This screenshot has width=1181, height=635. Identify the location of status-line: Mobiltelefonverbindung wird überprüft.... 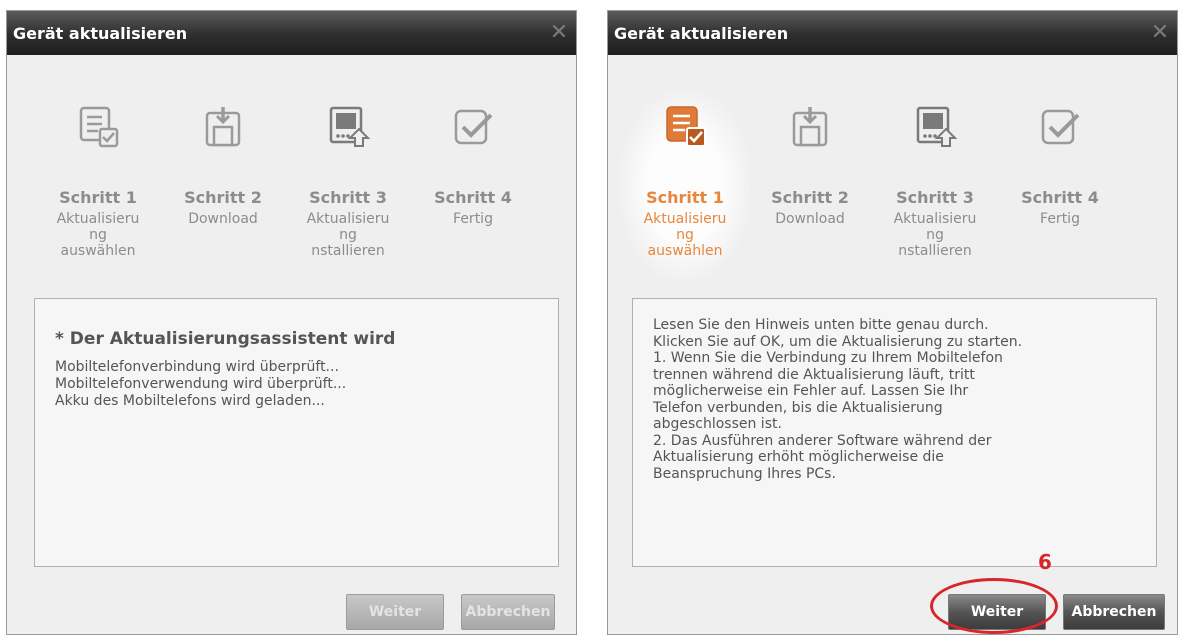
(197, 367).